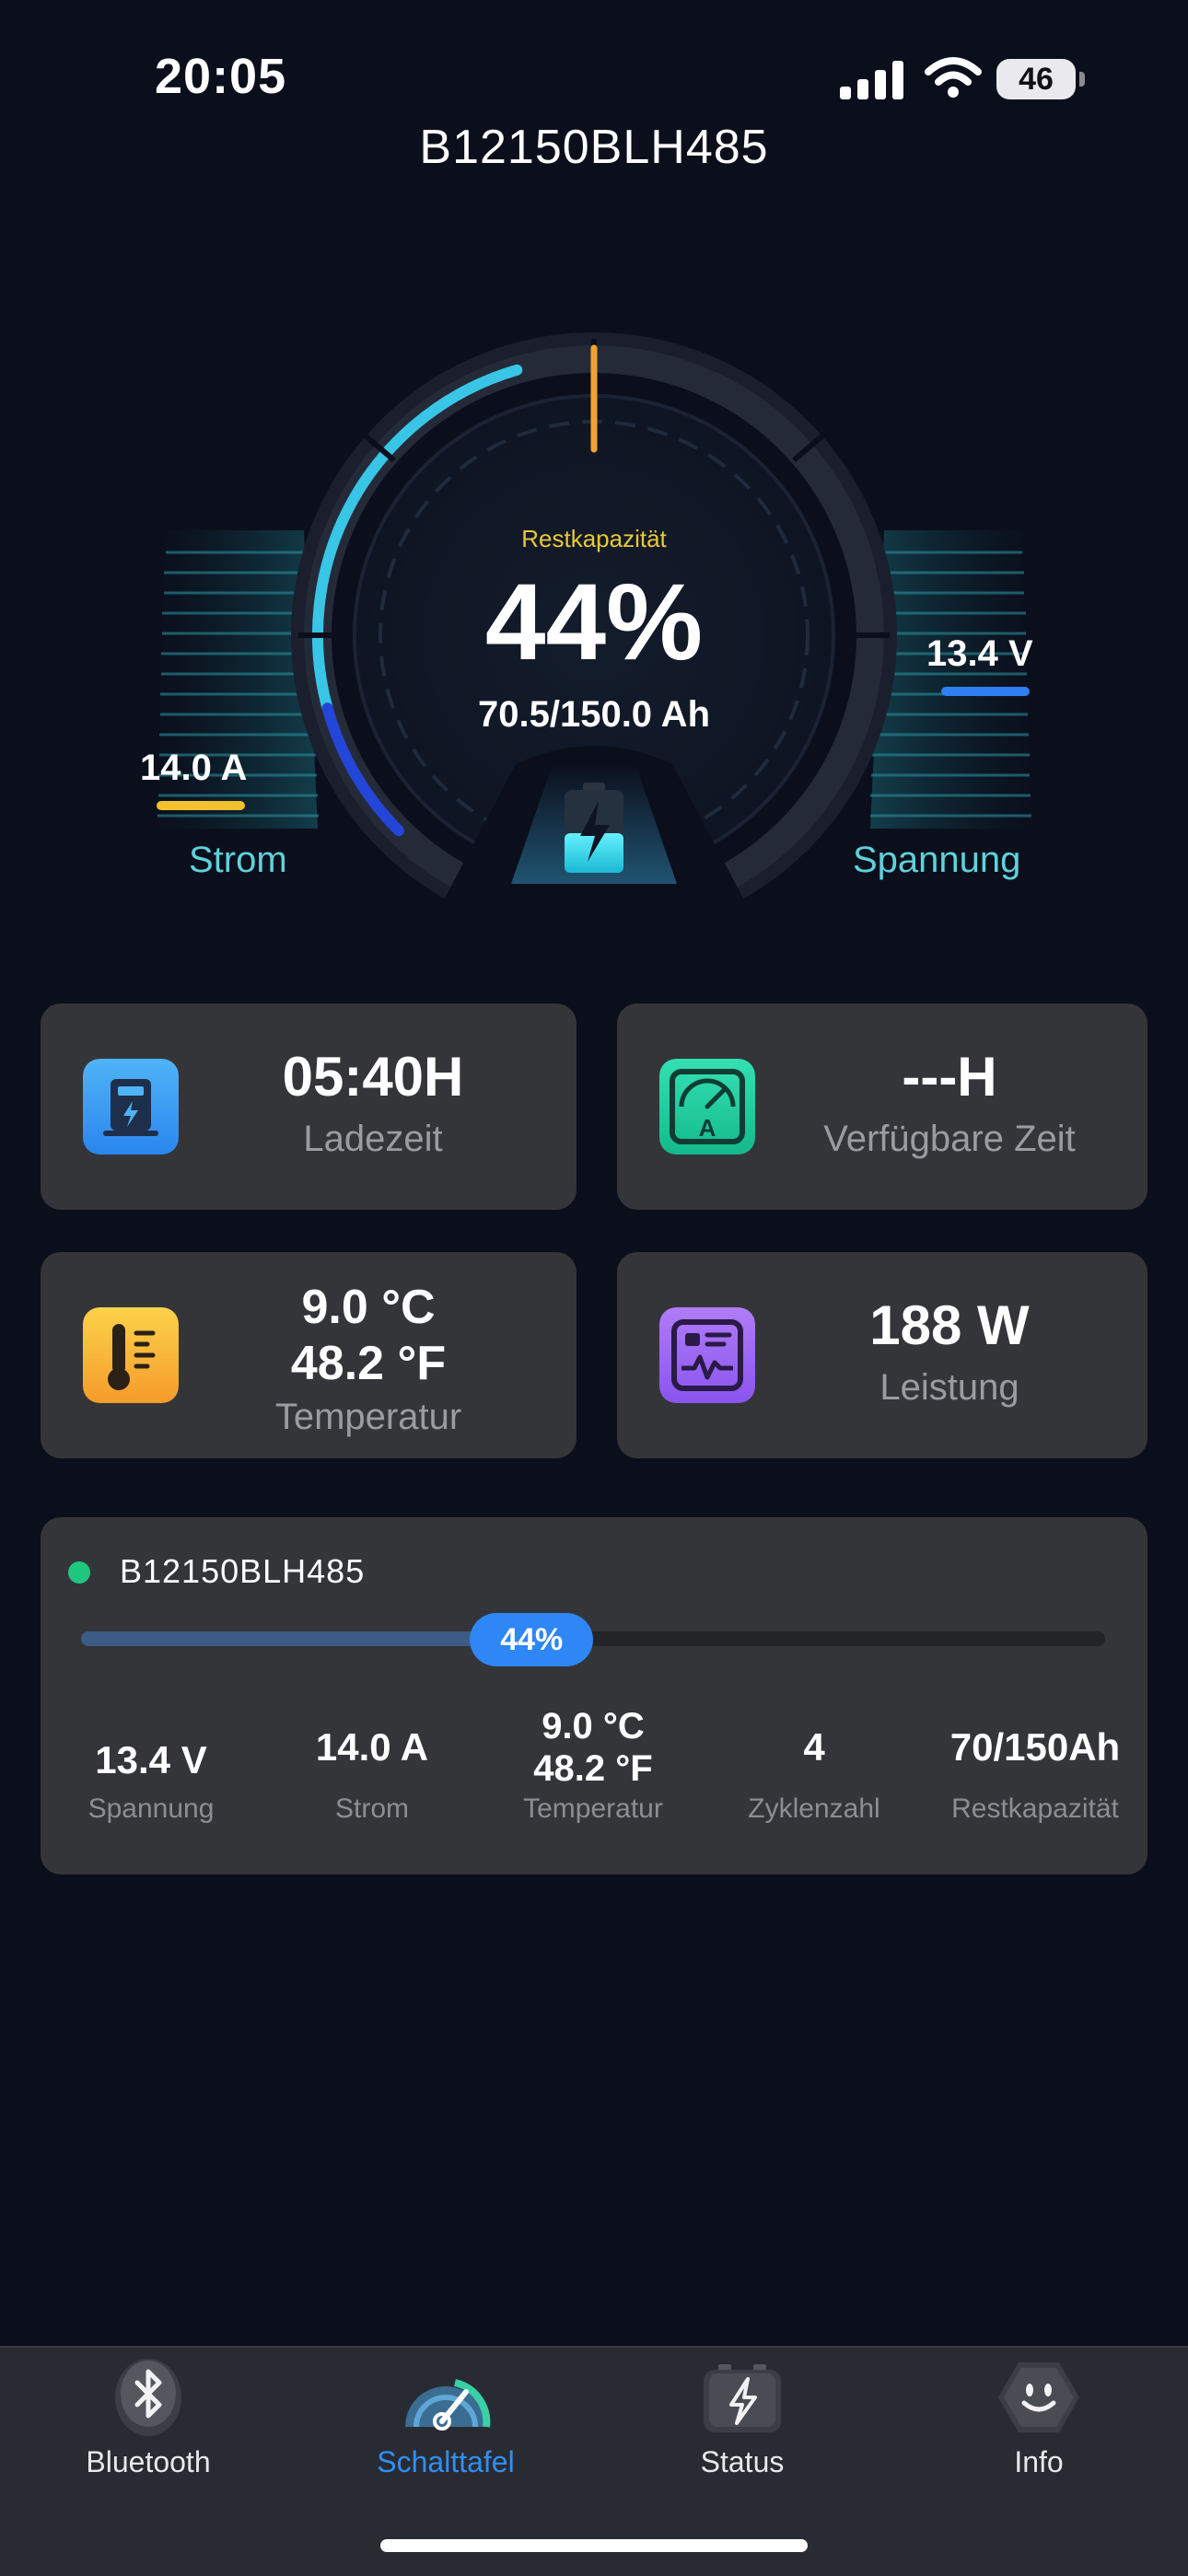 This screenshot has width=1188, height=2576. Describe the element at coordinates (238, 860) in the screenshot. I see `current-label: Strom` at that location.